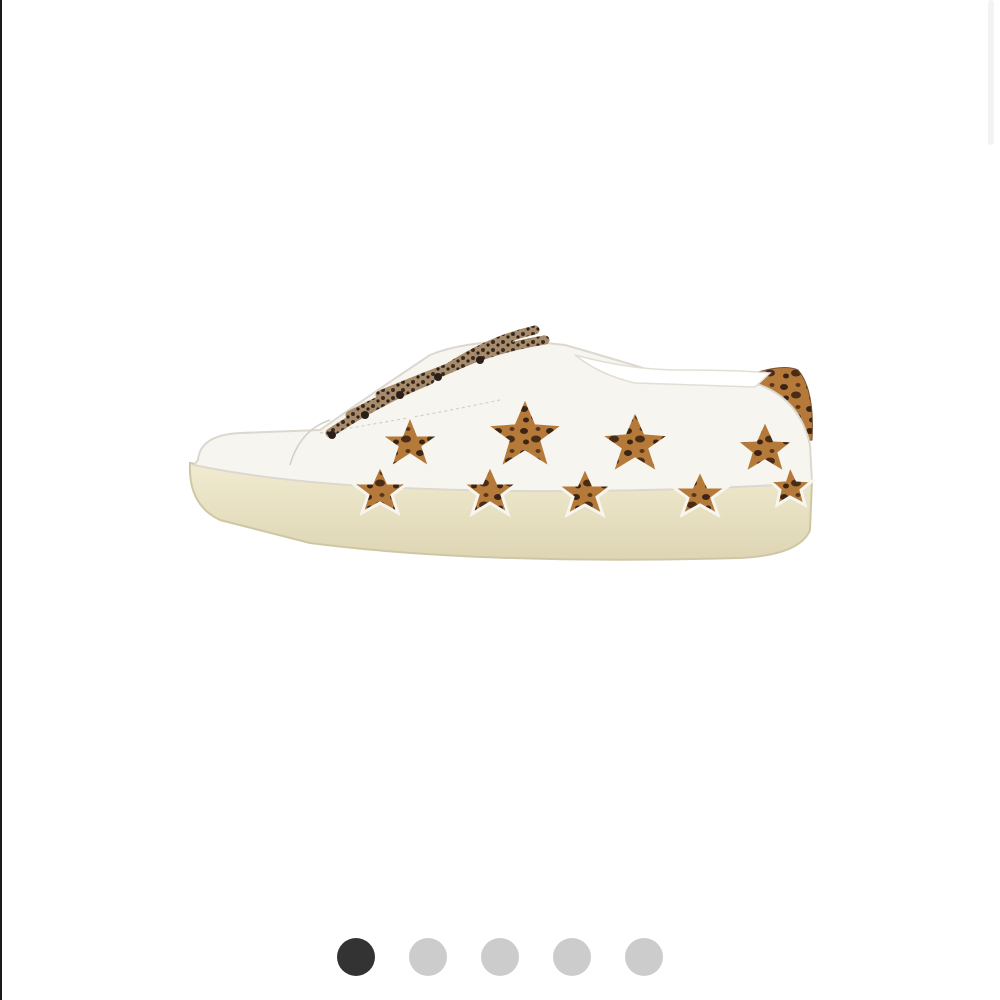 This screenshot has width=1000, height=1000. I want to click on carousel-pagination, so click(500, 957).